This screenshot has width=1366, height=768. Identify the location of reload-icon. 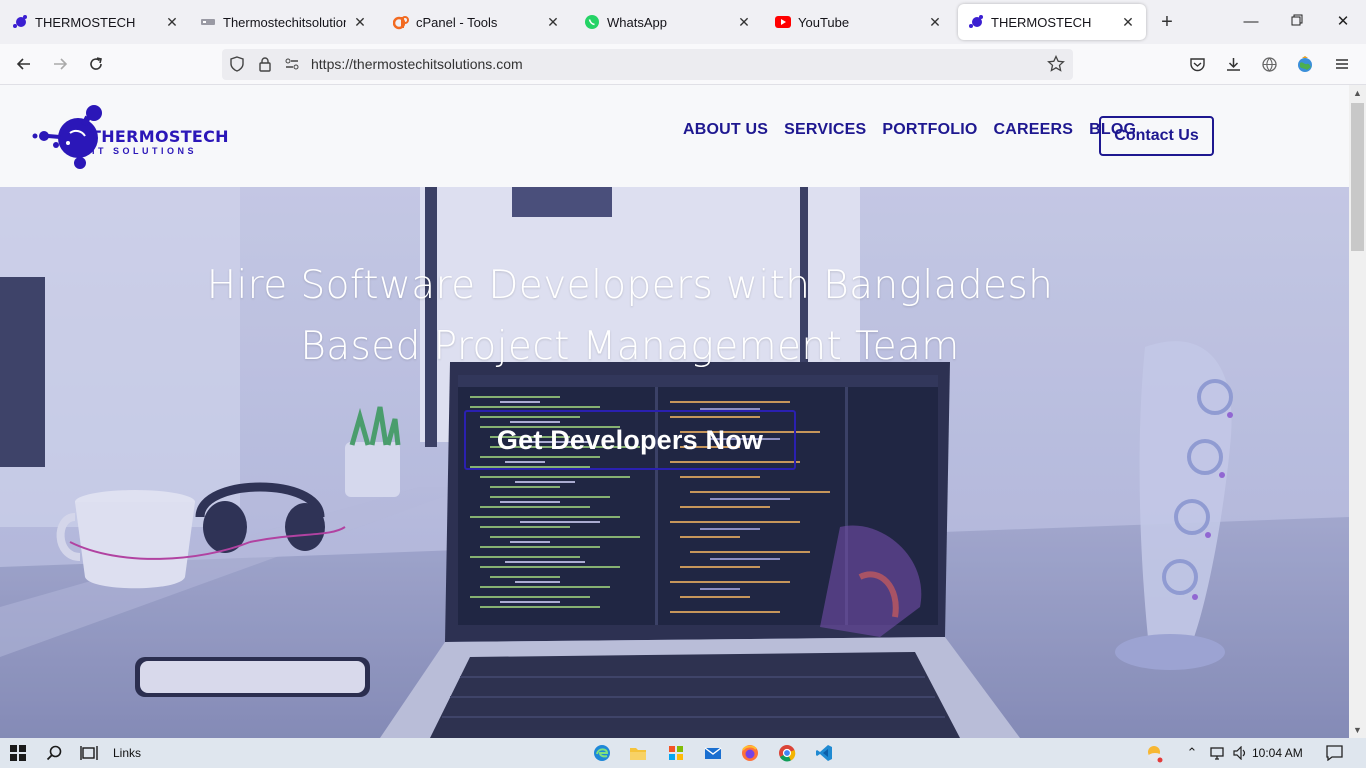
(96, 64).